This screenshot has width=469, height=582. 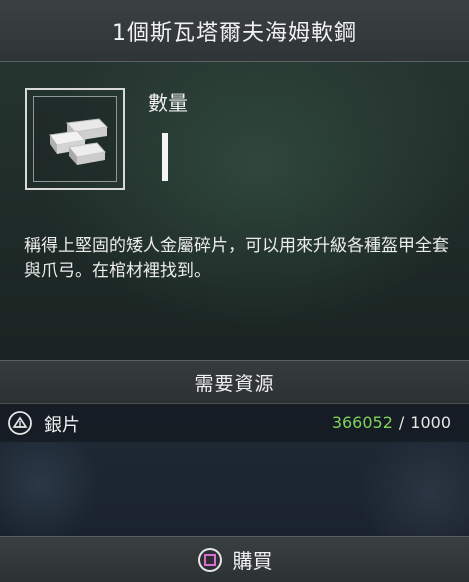 I want to click on item-icon-slot, so click(x=75, y=139).